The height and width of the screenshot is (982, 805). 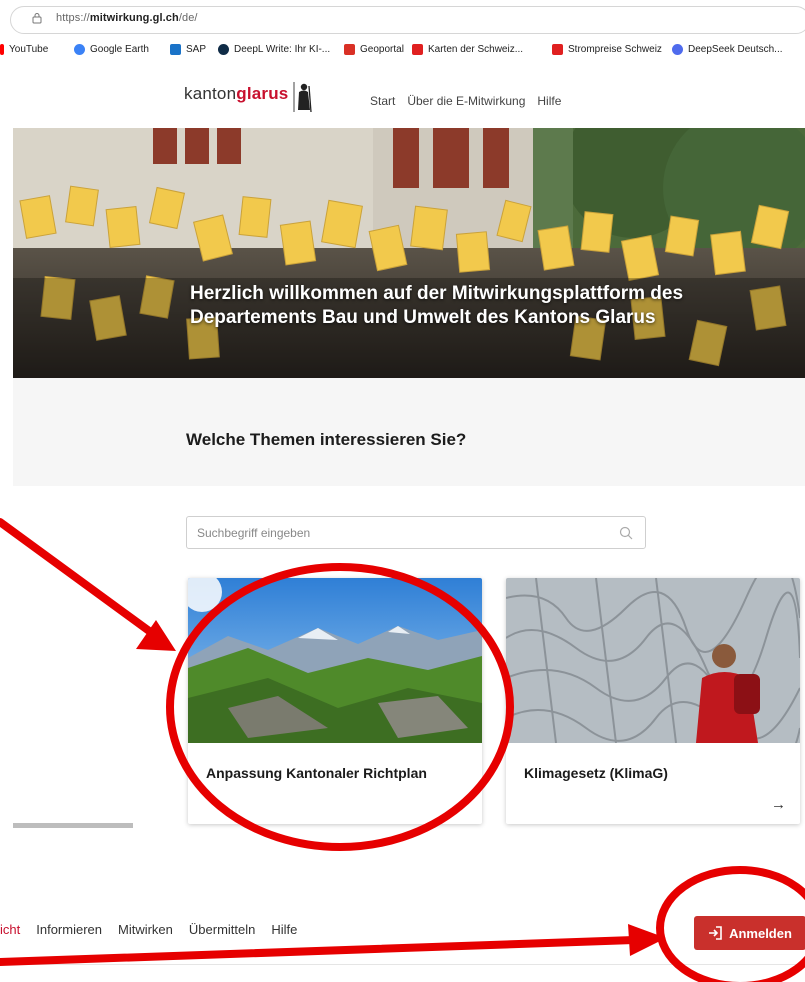 I want to click on topic-search, so click(x=416, y=532).